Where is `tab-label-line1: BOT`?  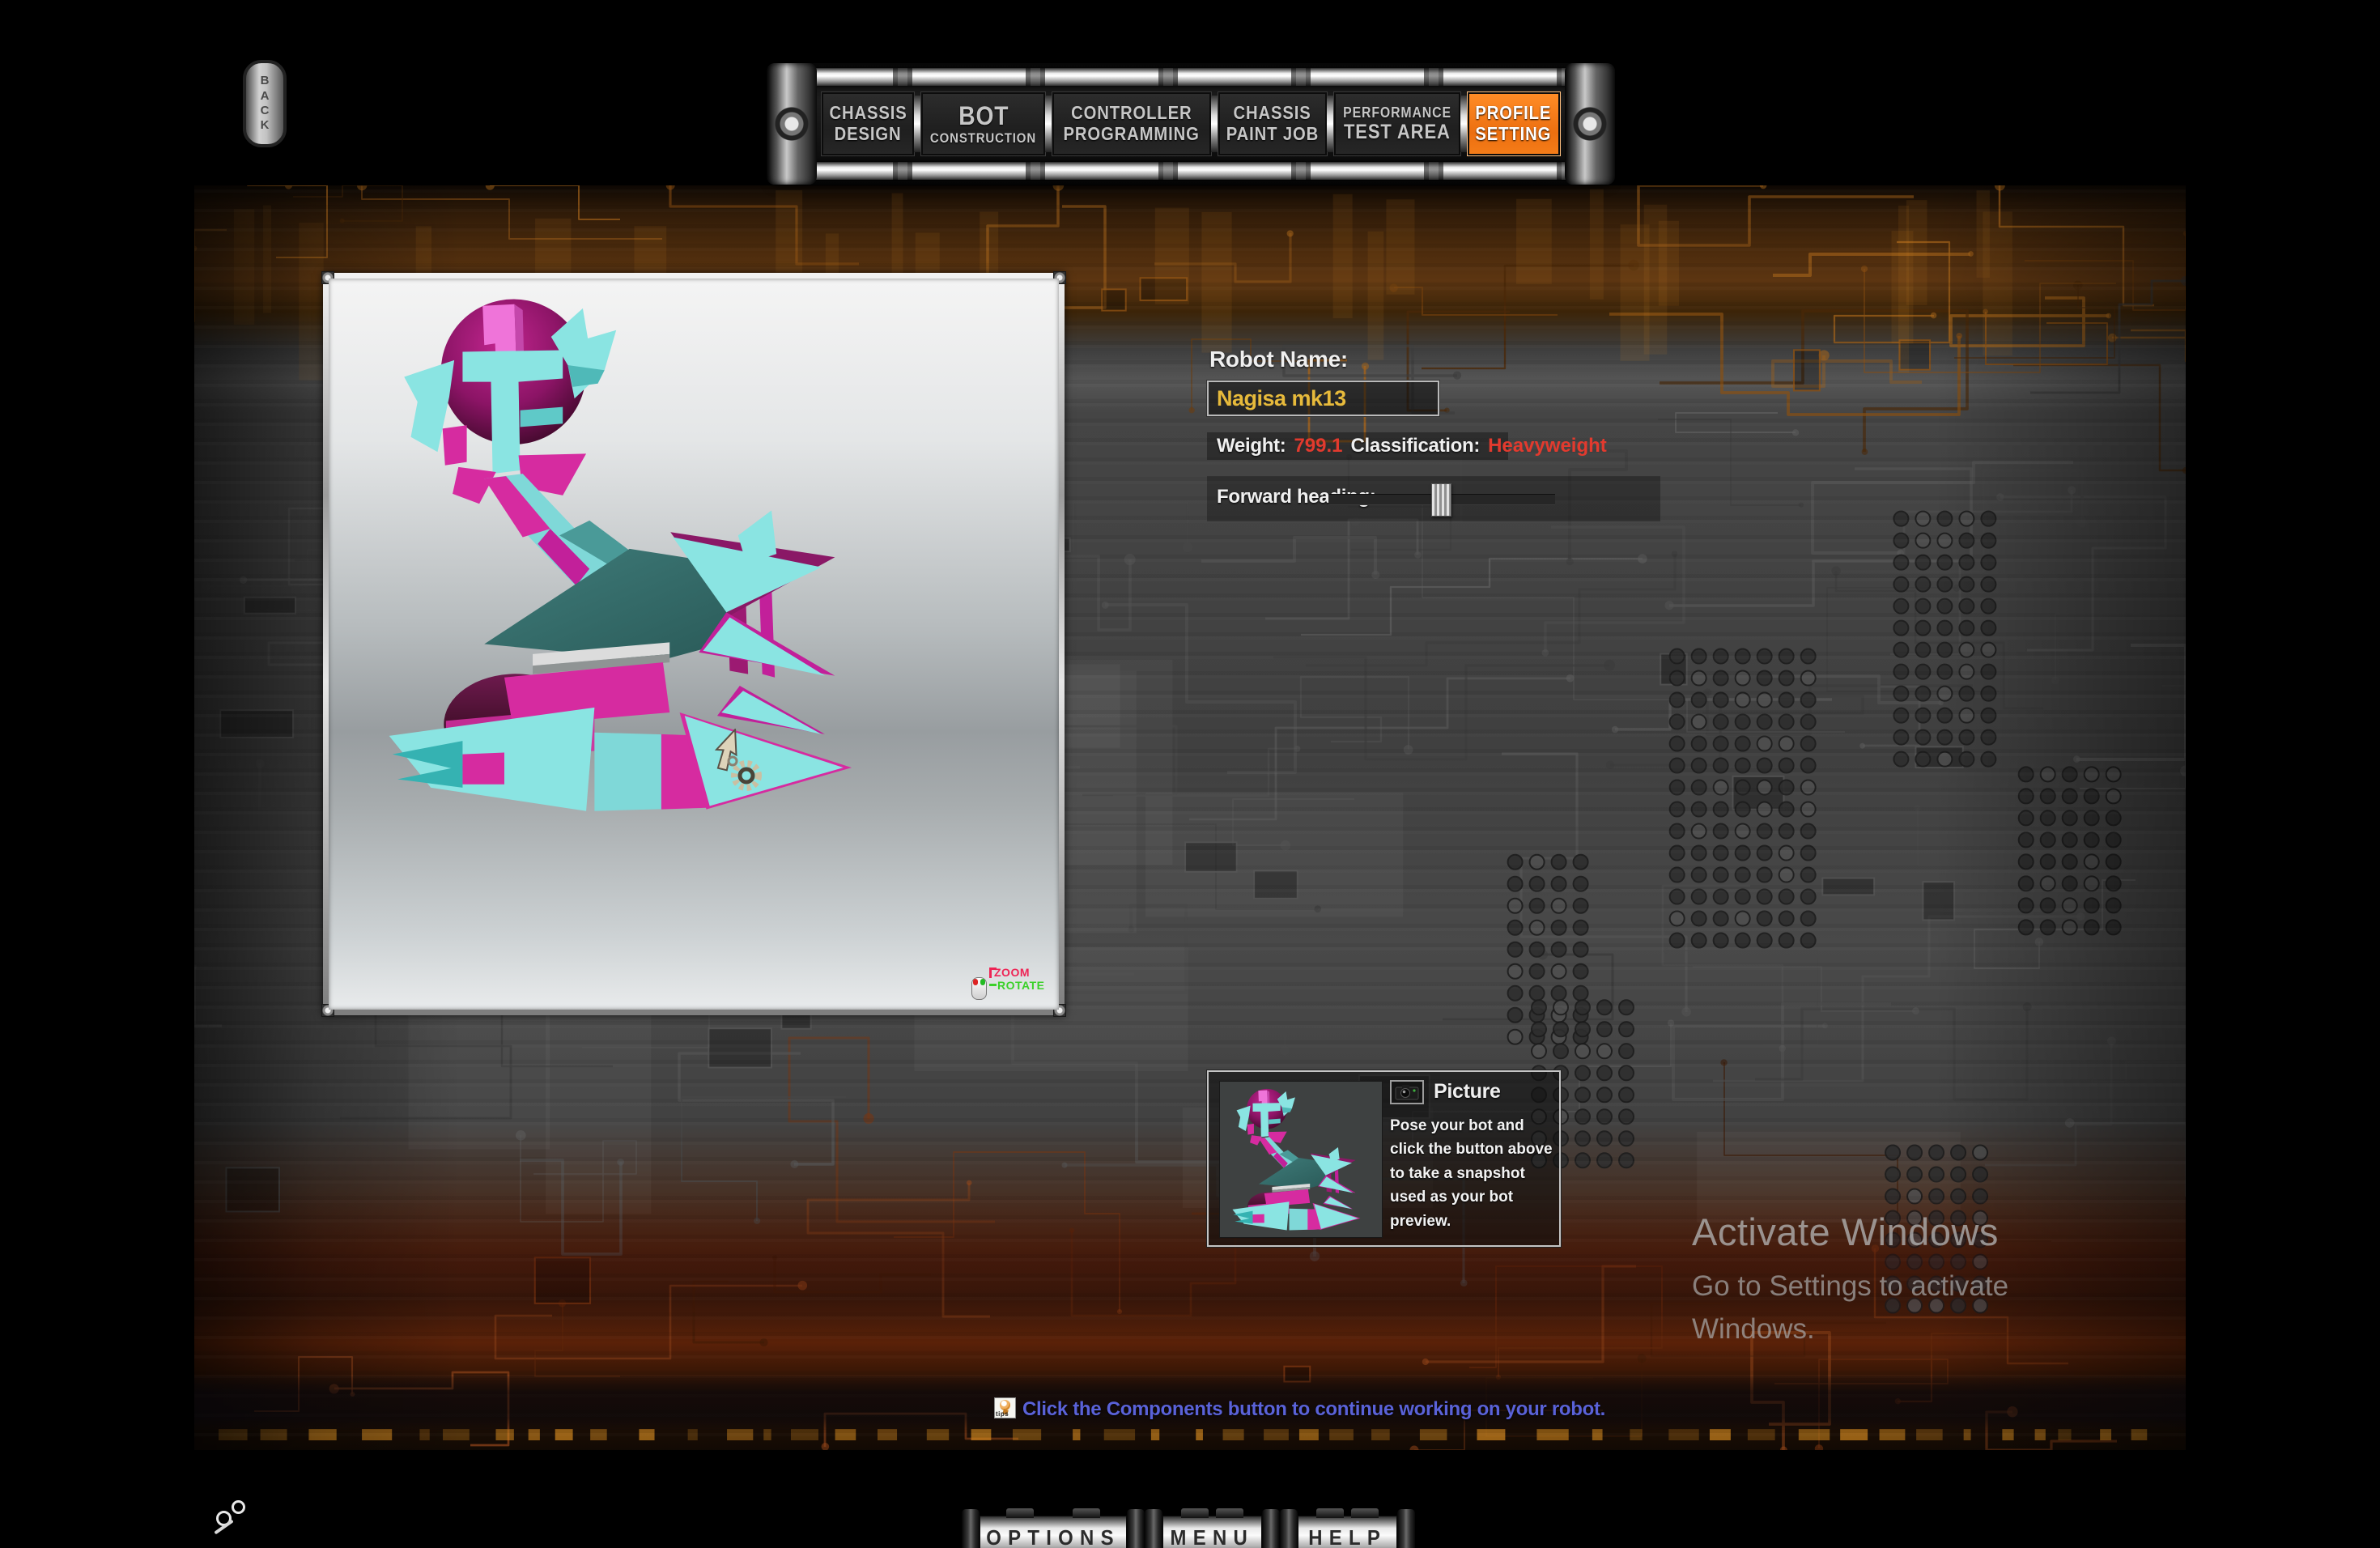 tab-label-line1: BOT is located at coordinates (984, 115).